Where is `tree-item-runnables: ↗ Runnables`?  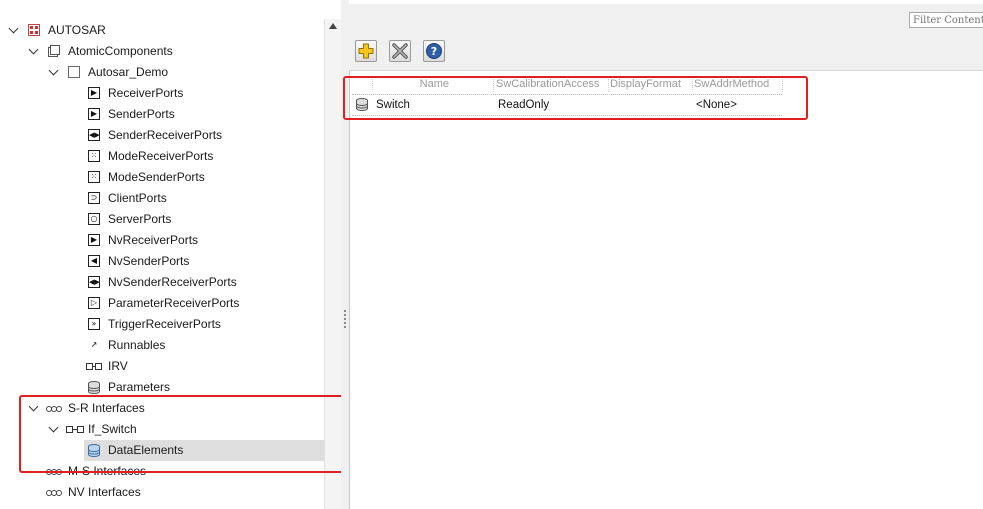 tree-item-runnables: ↗ Runnables is located at coordinates (163, 345).